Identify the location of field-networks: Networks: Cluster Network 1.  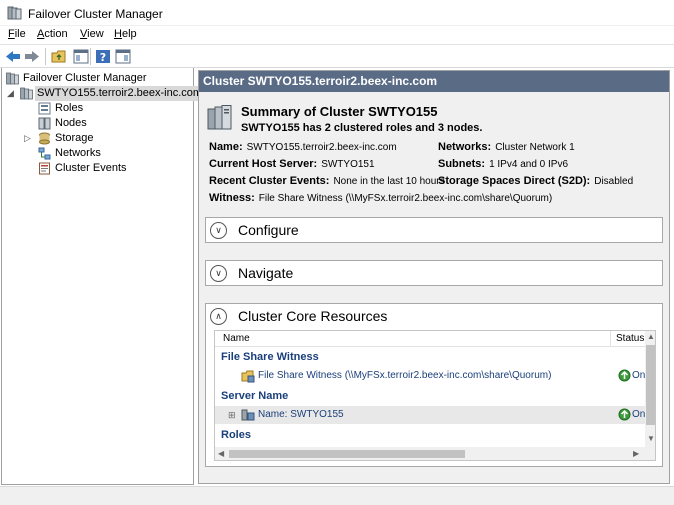
(506, 147).